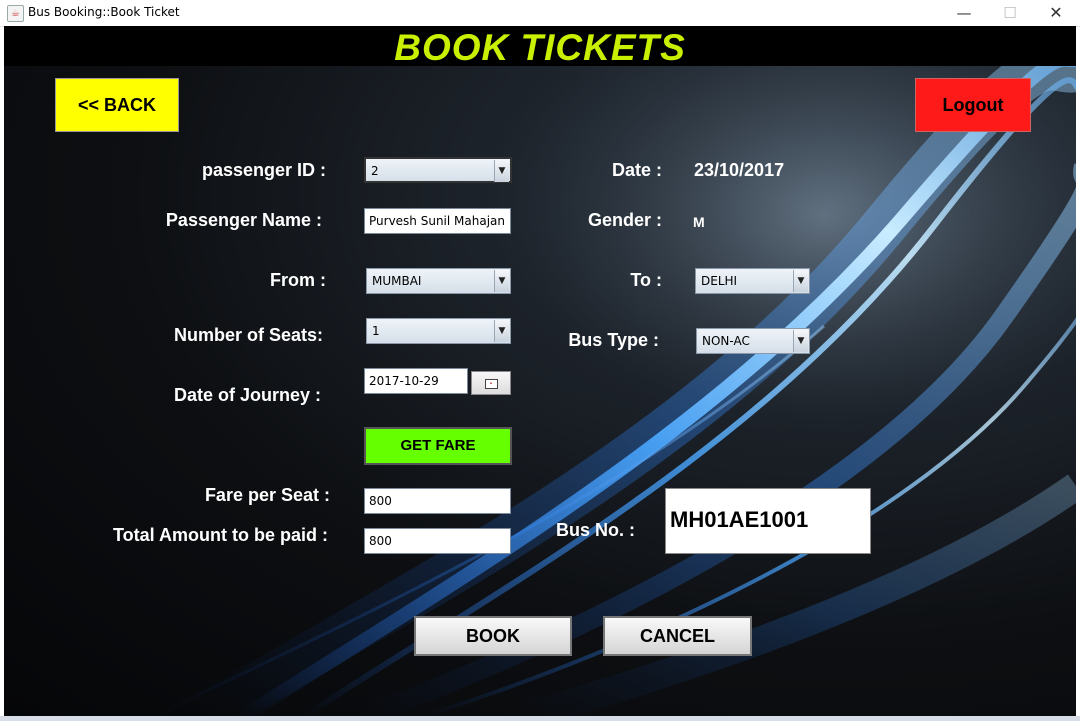 The height and width of the screenshot is (721, 1080). What do you see at coordinates (437, 221) in the screenshot?
I see `passenger-name-field: Purvesh Sunil Mahajan` at bounding box center [437, 221].